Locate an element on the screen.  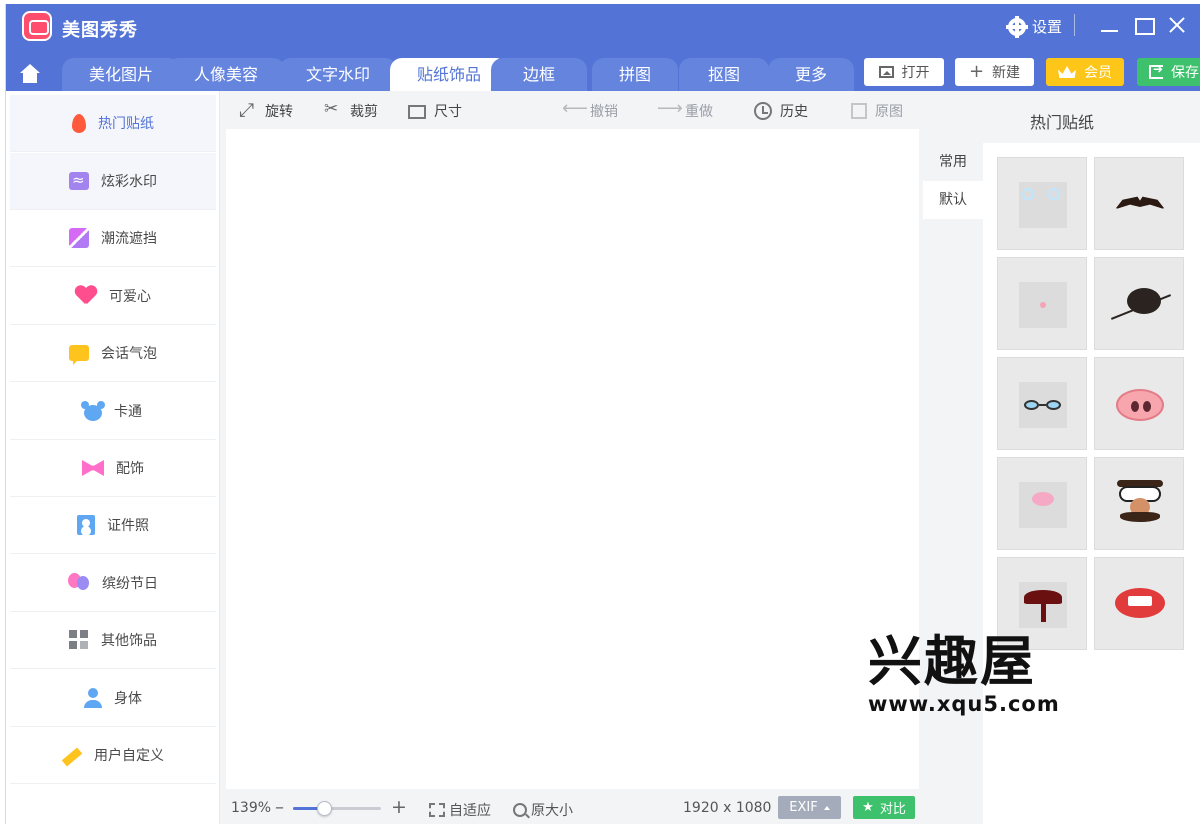
sidebar-item-custom: 用户自定义 is located at coordinates (113, 755).